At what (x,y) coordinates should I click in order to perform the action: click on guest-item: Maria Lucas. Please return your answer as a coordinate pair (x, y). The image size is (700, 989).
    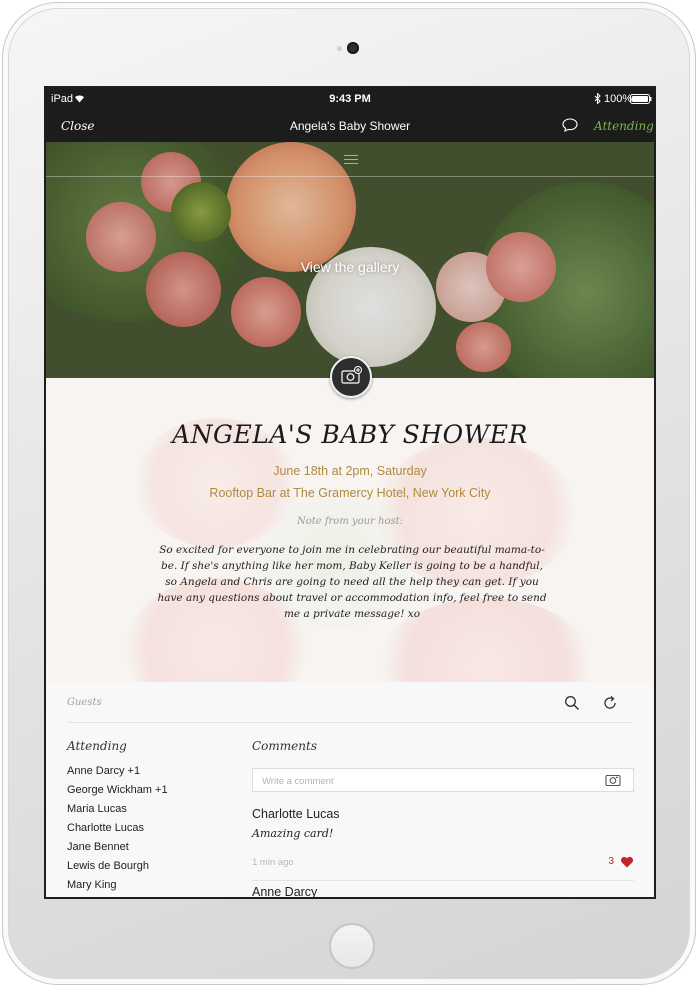
    Looking at the image, I should click on (117, 811).